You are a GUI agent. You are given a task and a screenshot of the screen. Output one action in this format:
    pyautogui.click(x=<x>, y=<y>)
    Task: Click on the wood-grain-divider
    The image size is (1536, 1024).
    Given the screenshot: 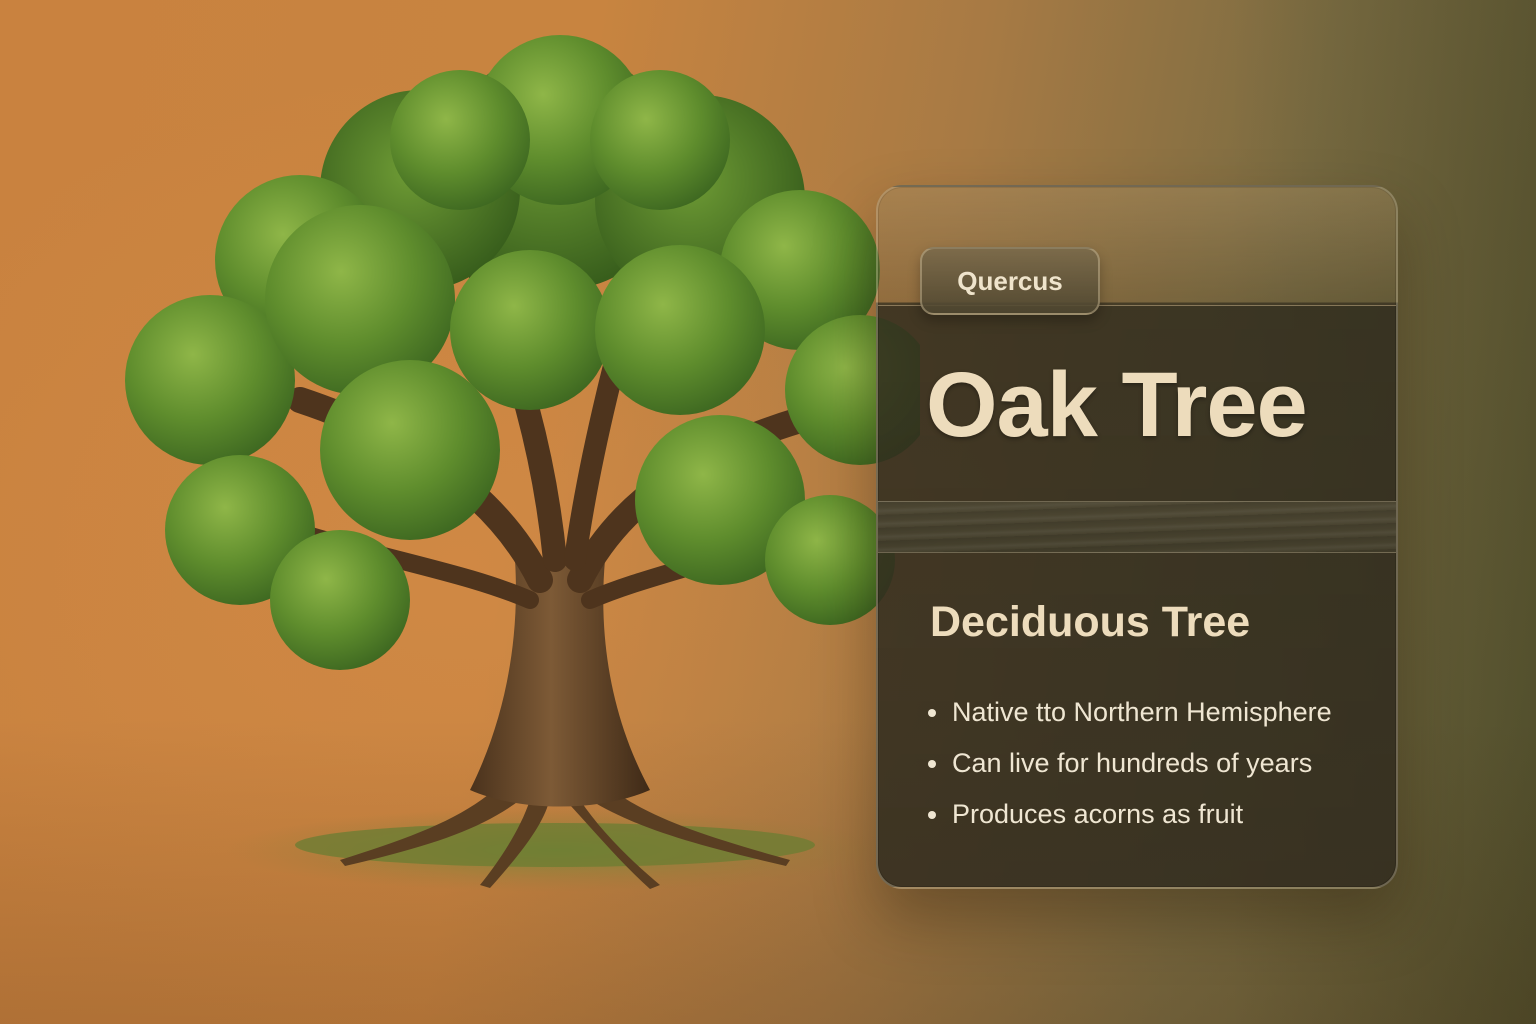 What is the action you would take?
    pyautogui.click(x=1137, y=527)
    